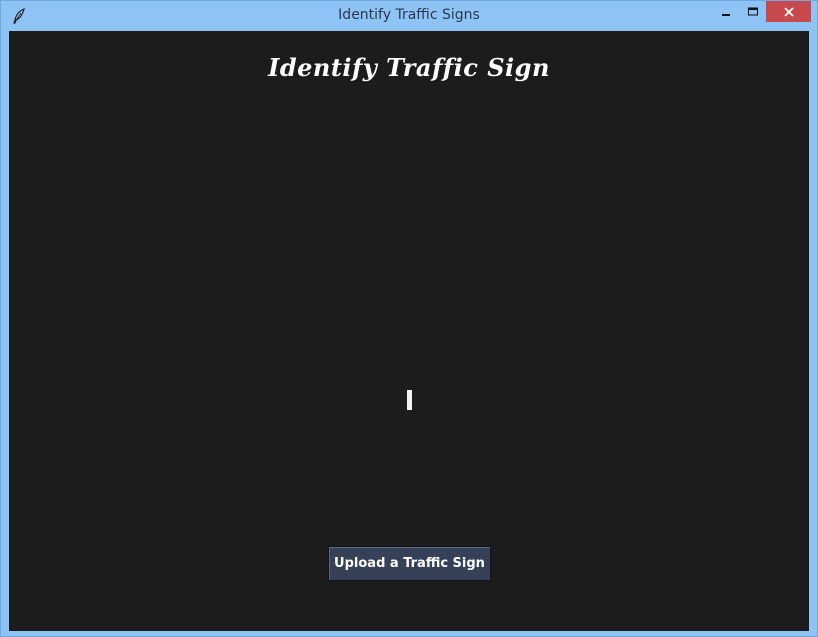 This screenshot has height=637, width=818. I want to click on page-title: Identify Traffic Sign, so click(409, 67).